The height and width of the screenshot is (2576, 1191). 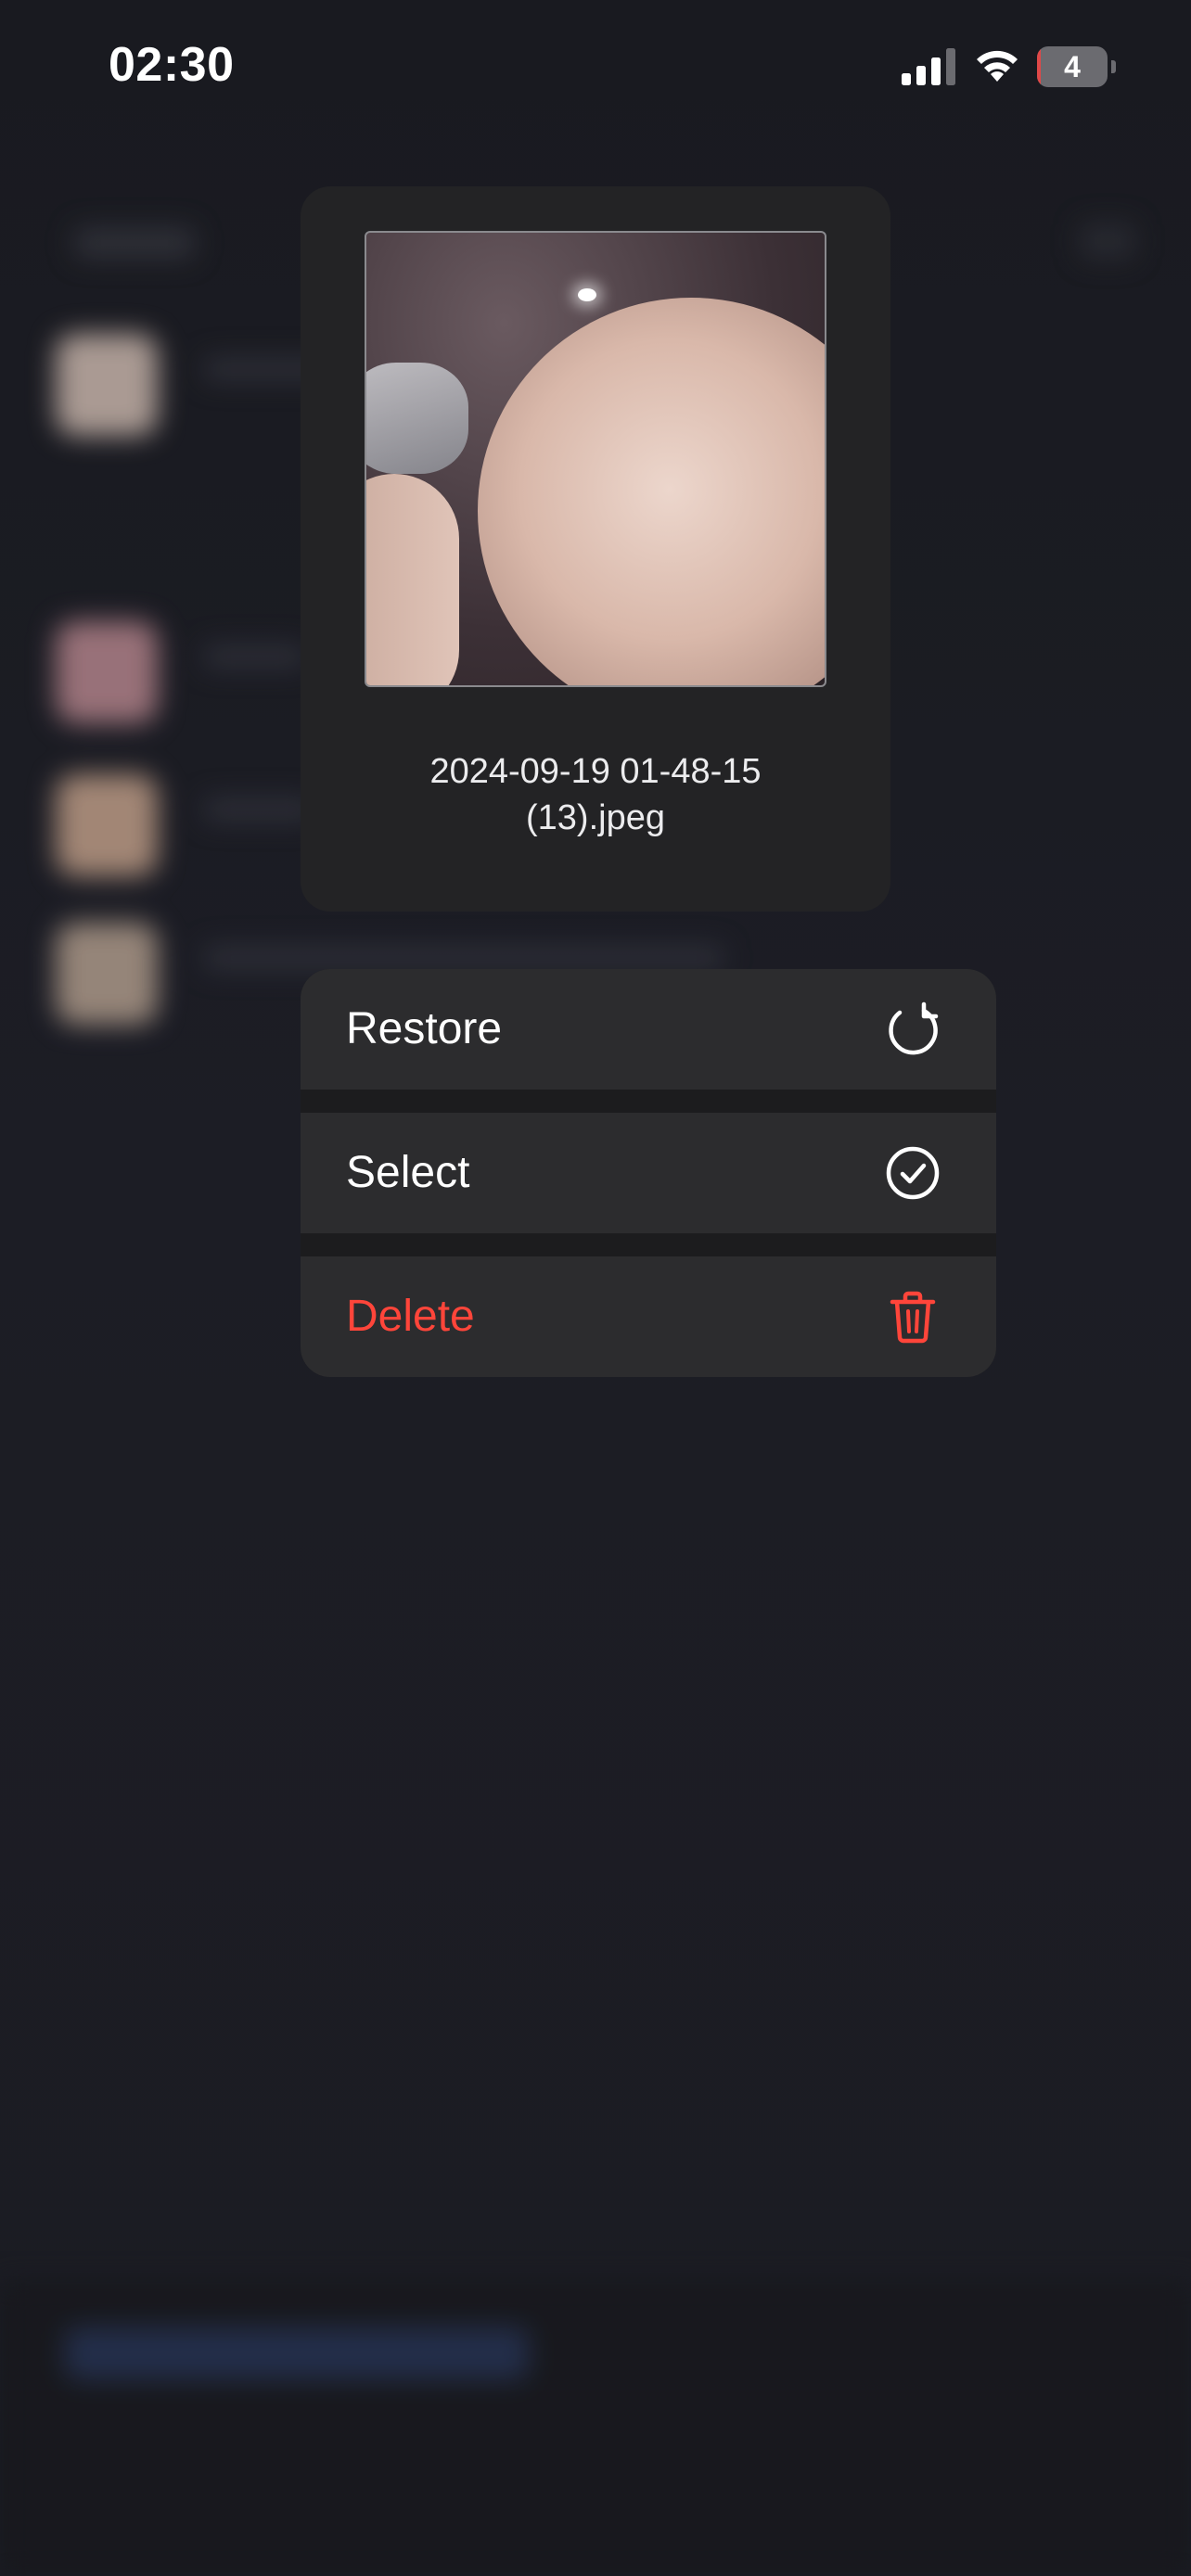 What do you see at coordinates (595, 794) in the screenshot?
I see `file-name: 2024-09-19 01-48-15 (13).jpeg` at bounding box center [595, 794].